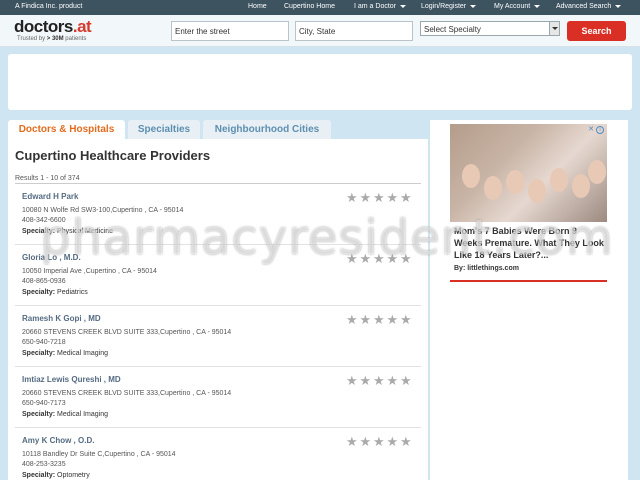 Image resolution: width=640 pixels, height=480 pixels. I want to click on specialty-value: Optometry, so click(73, 475).